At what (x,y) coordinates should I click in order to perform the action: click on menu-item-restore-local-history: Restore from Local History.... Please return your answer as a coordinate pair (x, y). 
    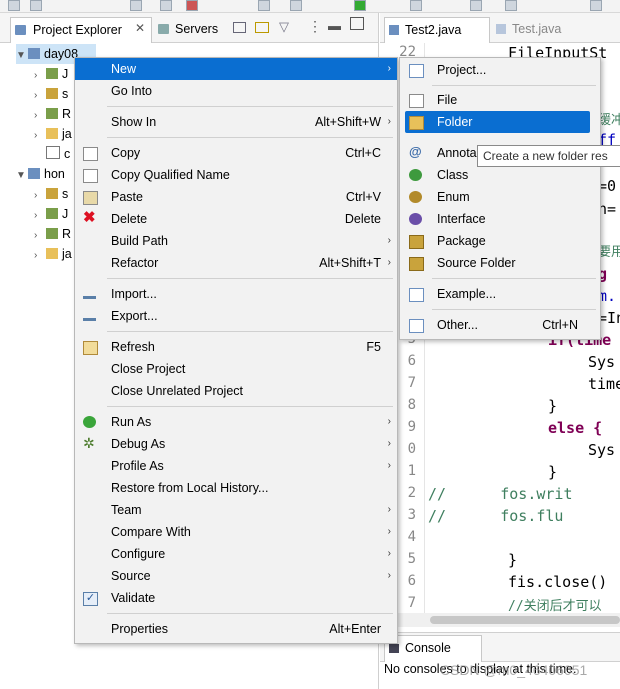
    Looking at the image, I should click on (236, 488).